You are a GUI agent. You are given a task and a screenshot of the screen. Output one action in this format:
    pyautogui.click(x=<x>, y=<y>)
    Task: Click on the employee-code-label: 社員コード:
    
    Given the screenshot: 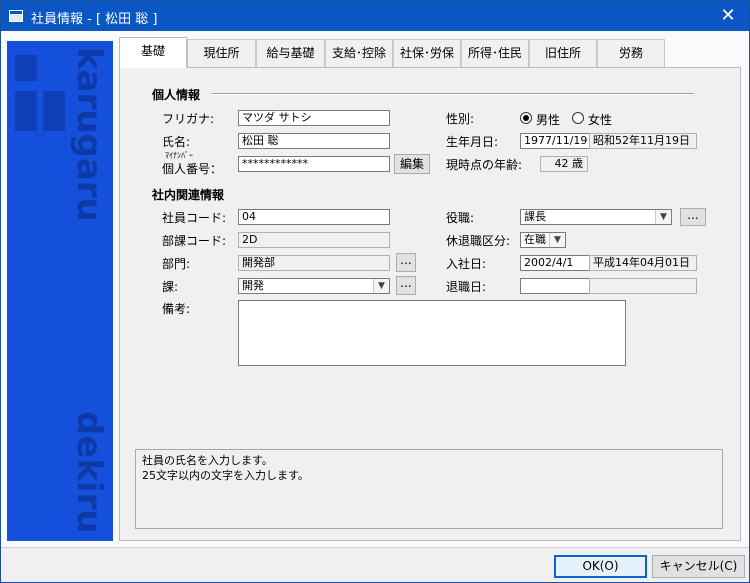 What is the action you would take?
    pyautogui.click(x=194, y=218)
    